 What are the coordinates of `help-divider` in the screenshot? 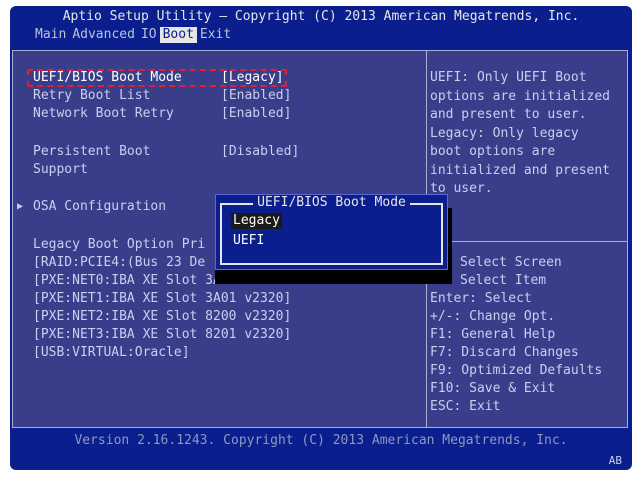 It's located at (527, 241).